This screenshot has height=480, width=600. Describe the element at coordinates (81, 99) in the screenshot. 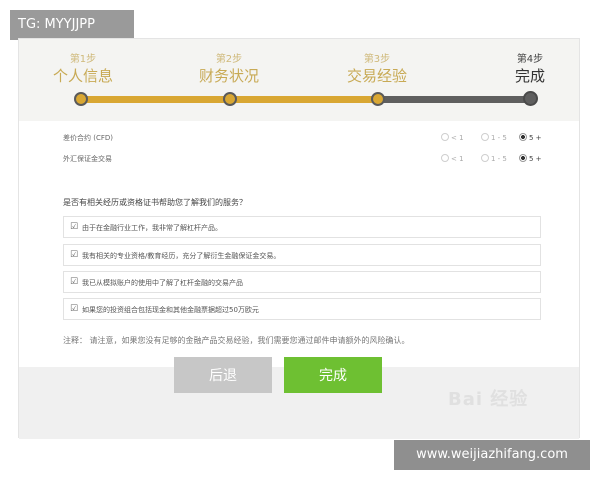

I see `step-1-marker` at that location.